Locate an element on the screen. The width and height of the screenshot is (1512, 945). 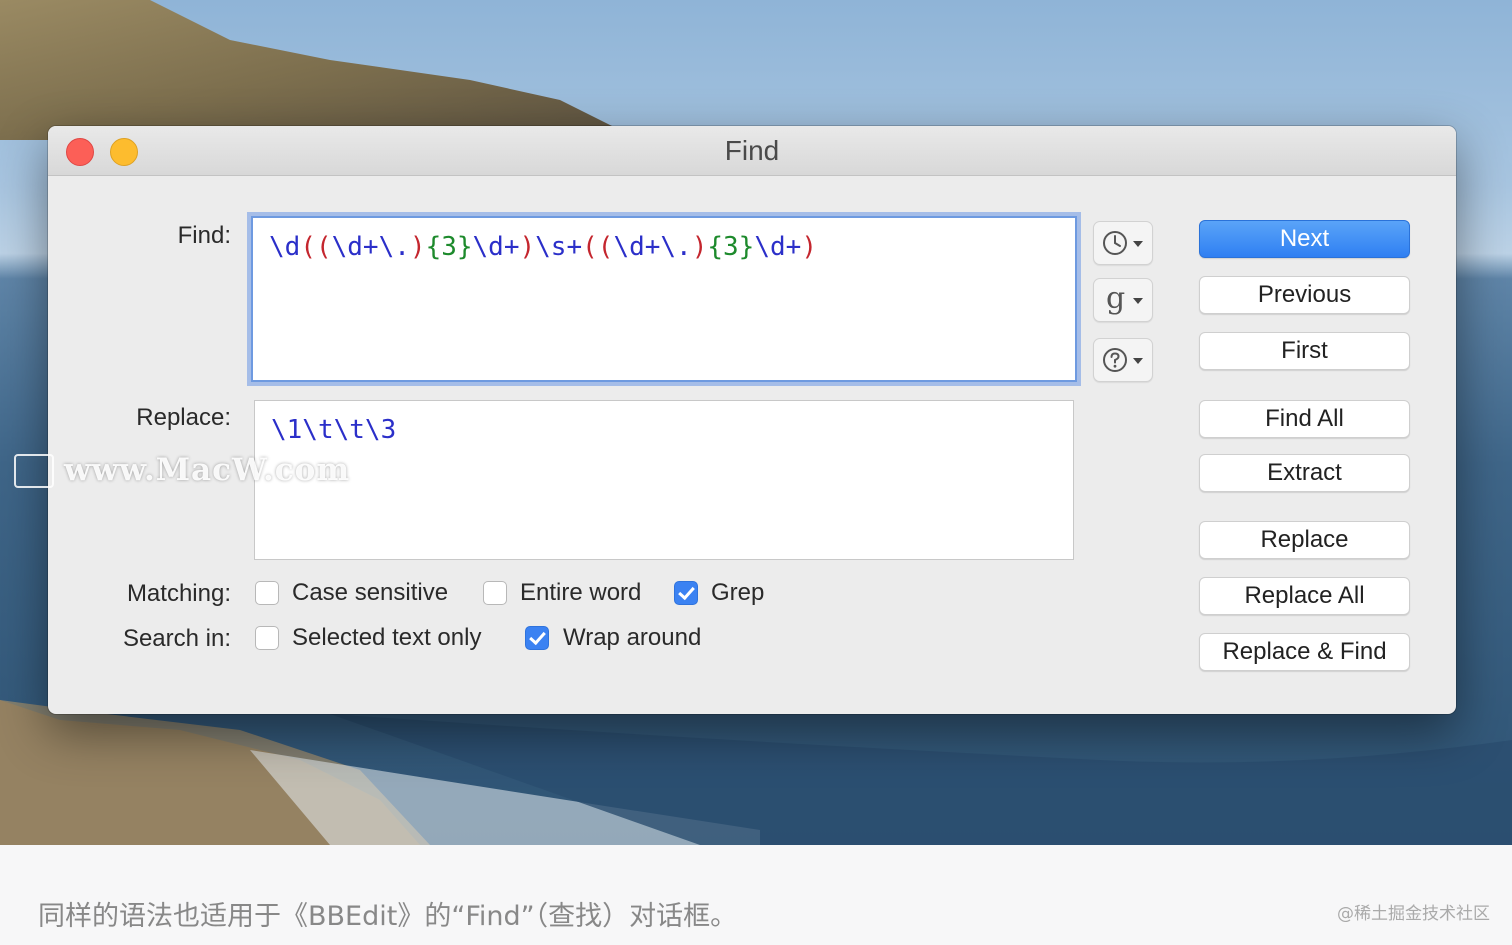
find-field: \d((\d+\.){3}\d+)\s+((\d+\.){3}\d+) is located at coordinates (664, 299).